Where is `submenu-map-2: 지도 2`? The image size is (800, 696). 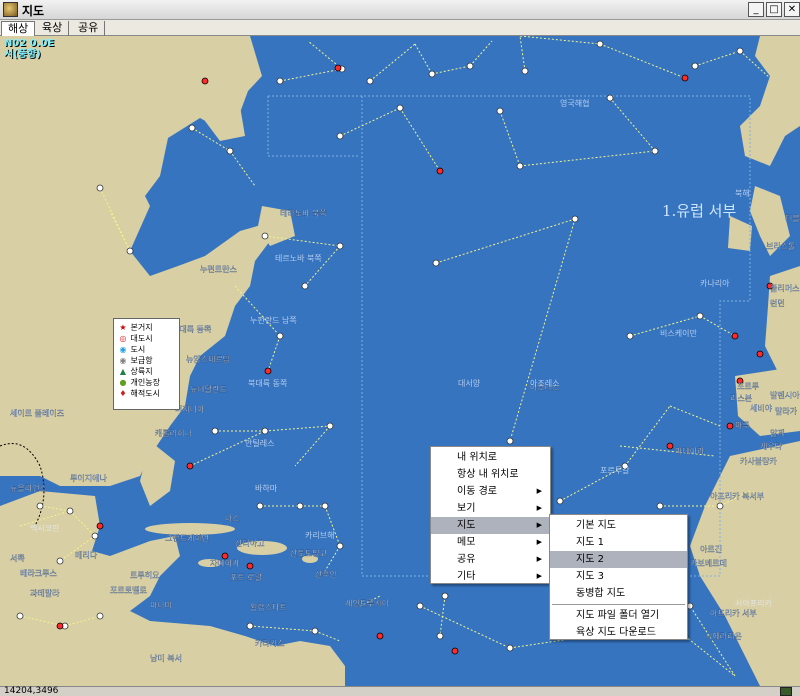
submenu-map-2: 지도 2 is located at coordinates (618, 559).